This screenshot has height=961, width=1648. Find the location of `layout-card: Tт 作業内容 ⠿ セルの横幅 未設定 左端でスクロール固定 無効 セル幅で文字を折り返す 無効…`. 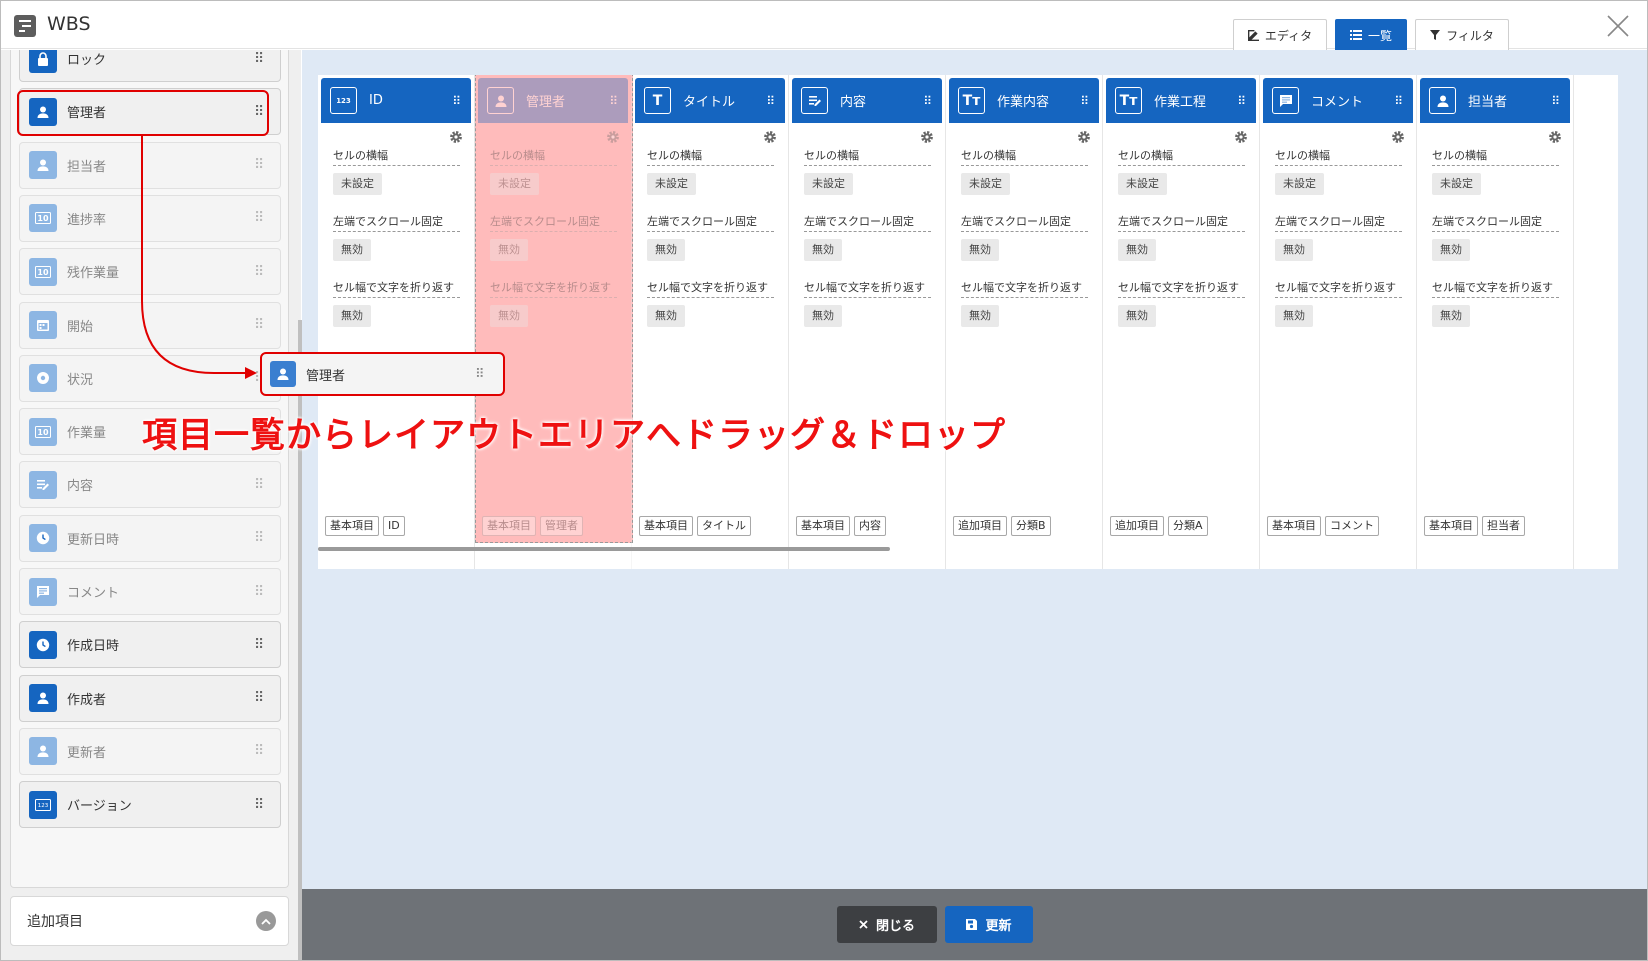

layout-card: Tт 作業内容 ⠿ セルの横幅 未設定 左端でスクロール固定 無効 セル幅で文字を折り返す 無効… is located at coordinates (1024, 322).